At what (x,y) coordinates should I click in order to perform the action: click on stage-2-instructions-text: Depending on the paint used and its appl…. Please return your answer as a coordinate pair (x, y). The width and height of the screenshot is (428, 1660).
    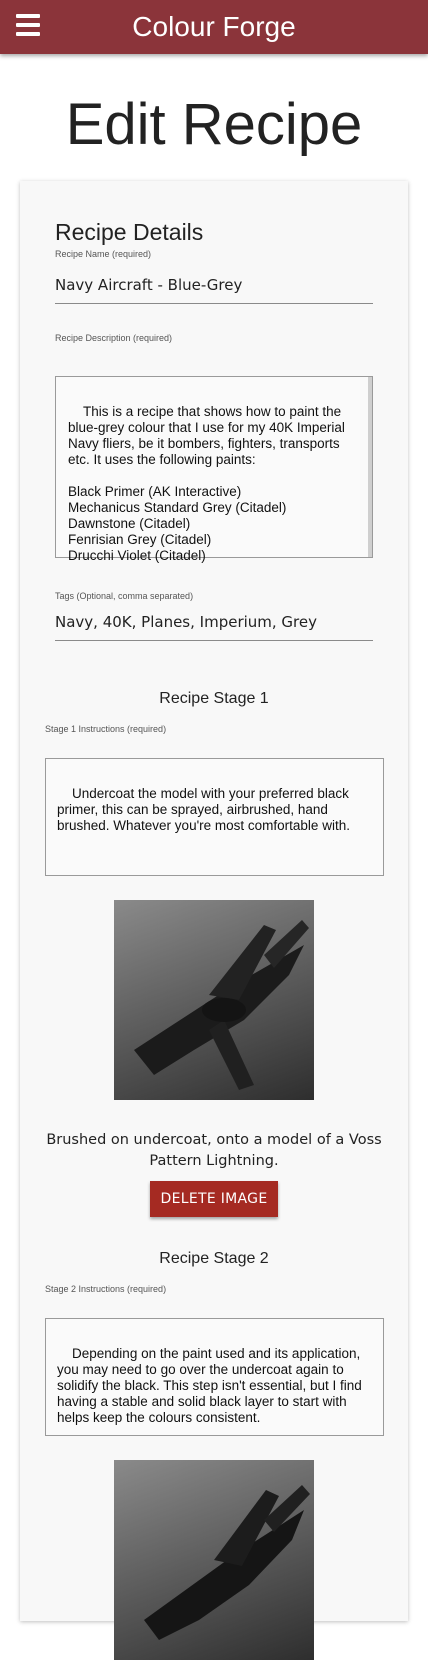
    Looking at the image, I should click on (211, 1385).